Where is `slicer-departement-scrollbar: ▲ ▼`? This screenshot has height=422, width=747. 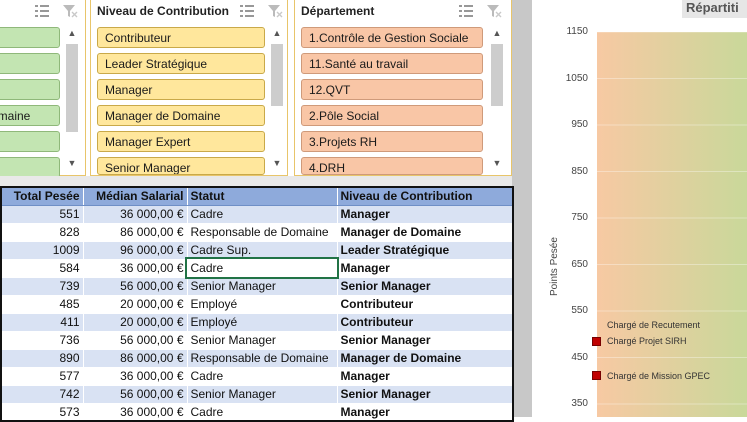
slicer-departement-scrollbar: ▲ ▼ is located at coordinates (497, 99).